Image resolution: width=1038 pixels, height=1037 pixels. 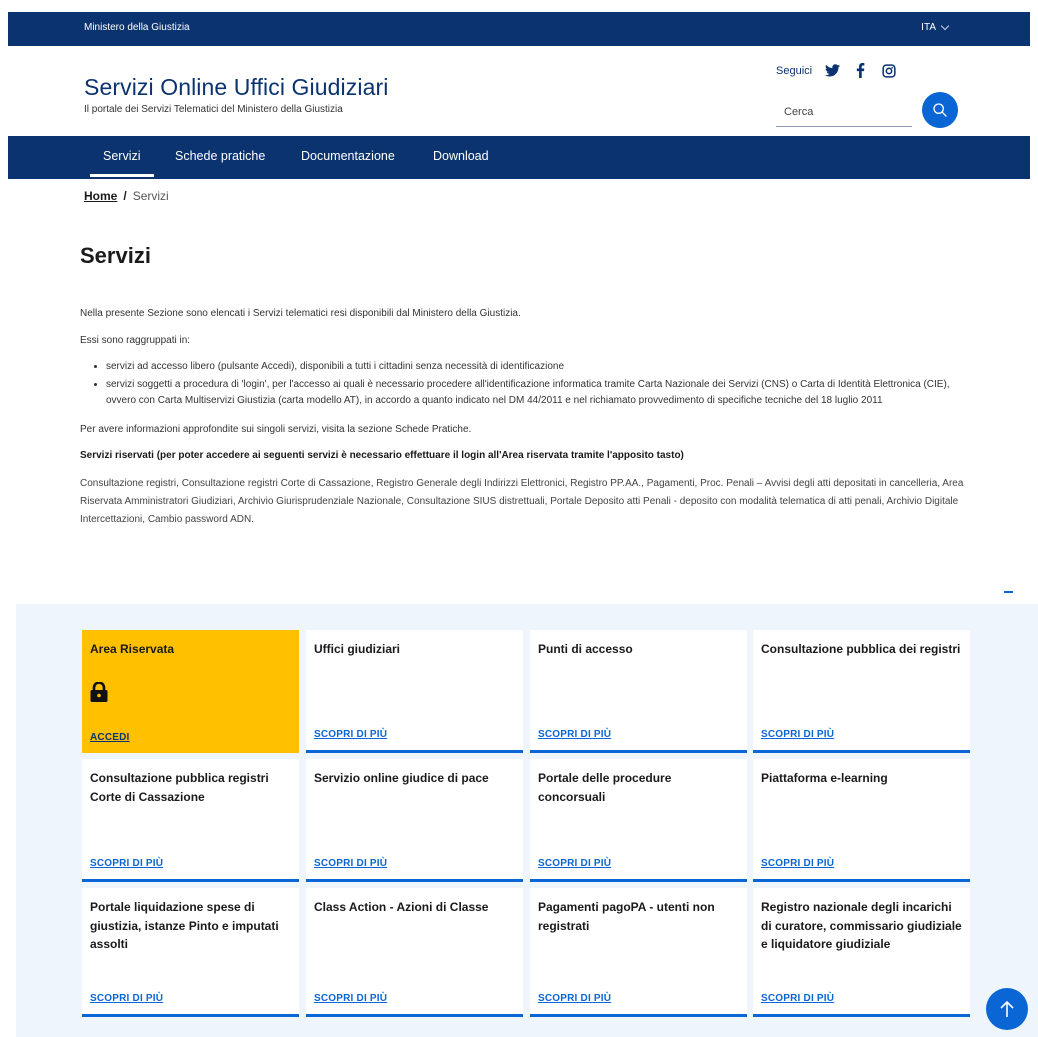 What do you see at coordinates (110, 737) in the screenshot?
I see `access-link: ACCEDI` at bounding box center [110, 737].